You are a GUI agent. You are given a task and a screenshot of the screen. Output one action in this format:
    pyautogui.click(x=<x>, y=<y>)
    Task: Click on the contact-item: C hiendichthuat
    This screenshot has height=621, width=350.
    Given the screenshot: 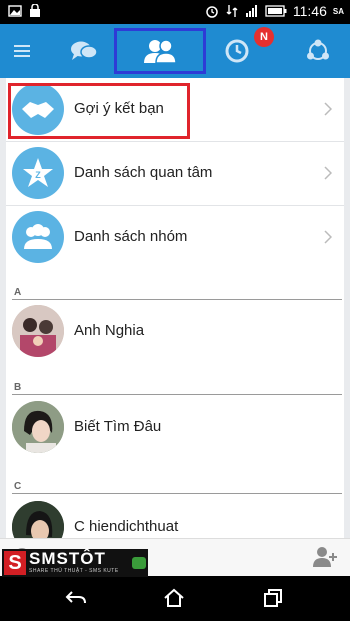 What is the action you would take?
    pyautogui.click(x=175, y=517)
    